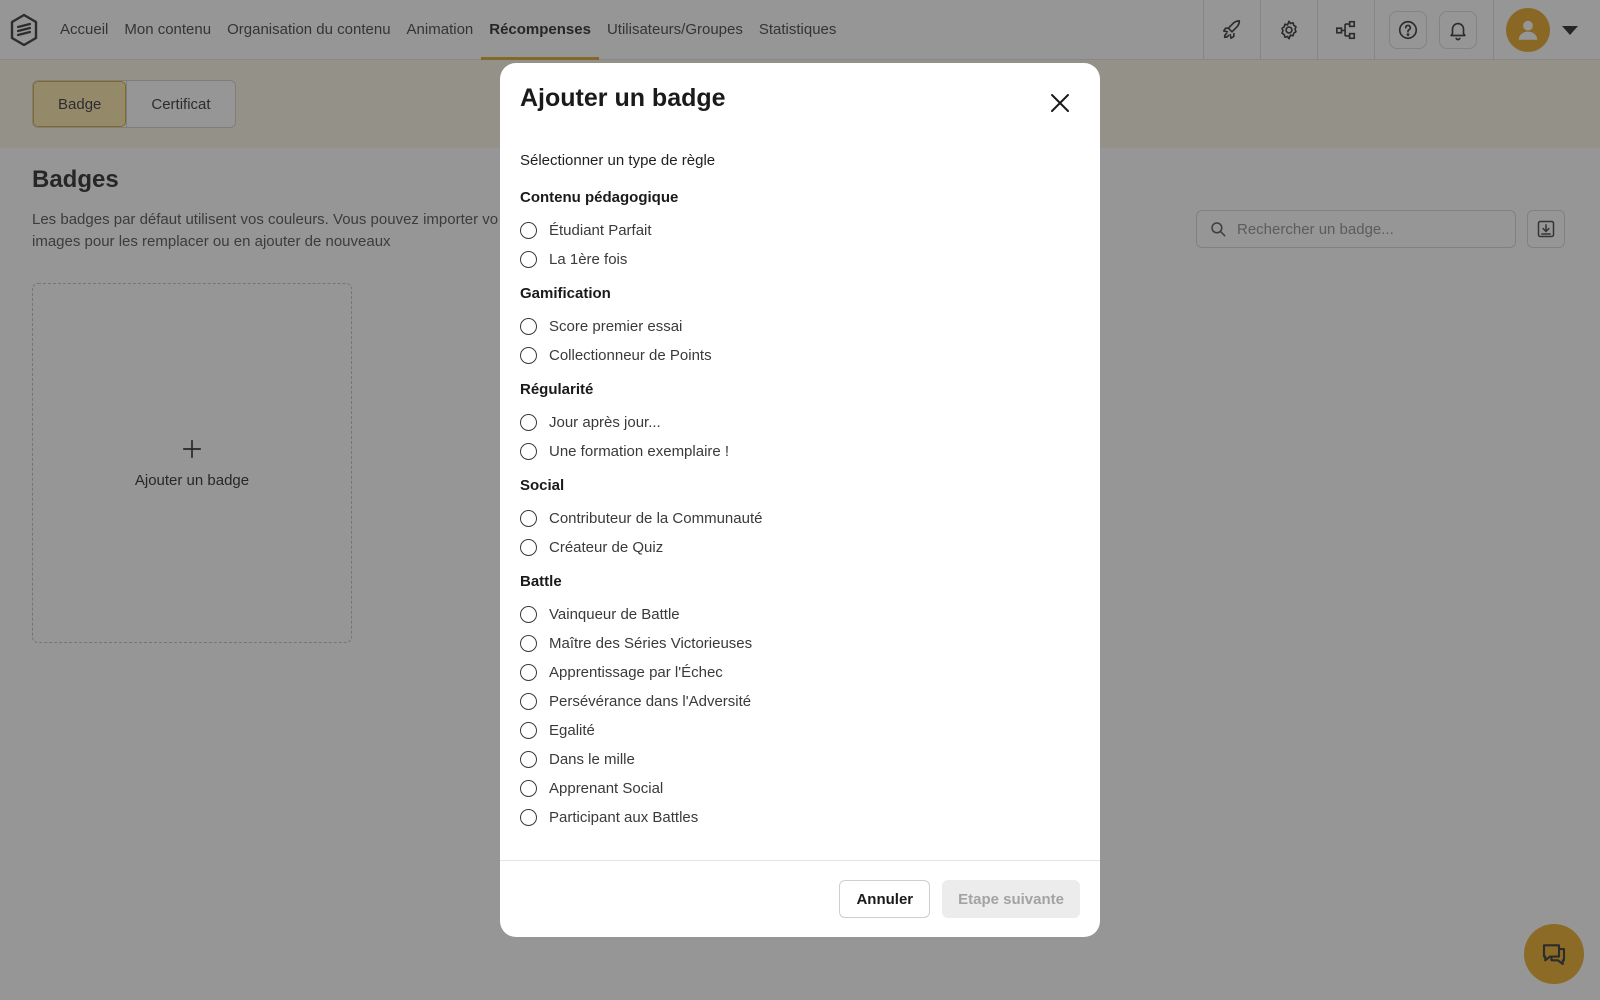 Image resolution: width=1600 pixels, height=1000 pixels. What do you see at coordinates (606, 547) in the screenshot?
I see `rule-option-label: Créateur de Quiz` at bounding box center [606, 547].